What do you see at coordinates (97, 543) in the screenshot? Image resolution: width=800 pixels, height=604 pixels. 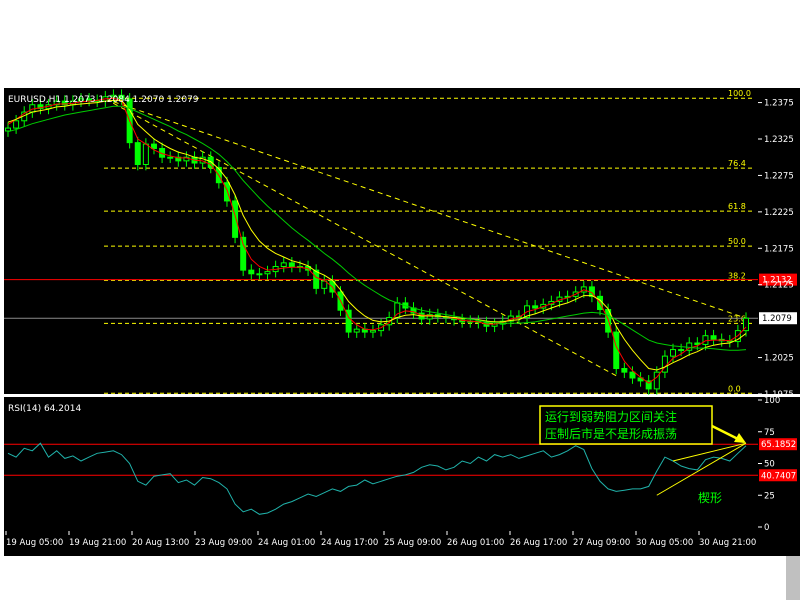 I see `time-tick-label: 19 Aug 21:00` at bounding box center [97, 543].